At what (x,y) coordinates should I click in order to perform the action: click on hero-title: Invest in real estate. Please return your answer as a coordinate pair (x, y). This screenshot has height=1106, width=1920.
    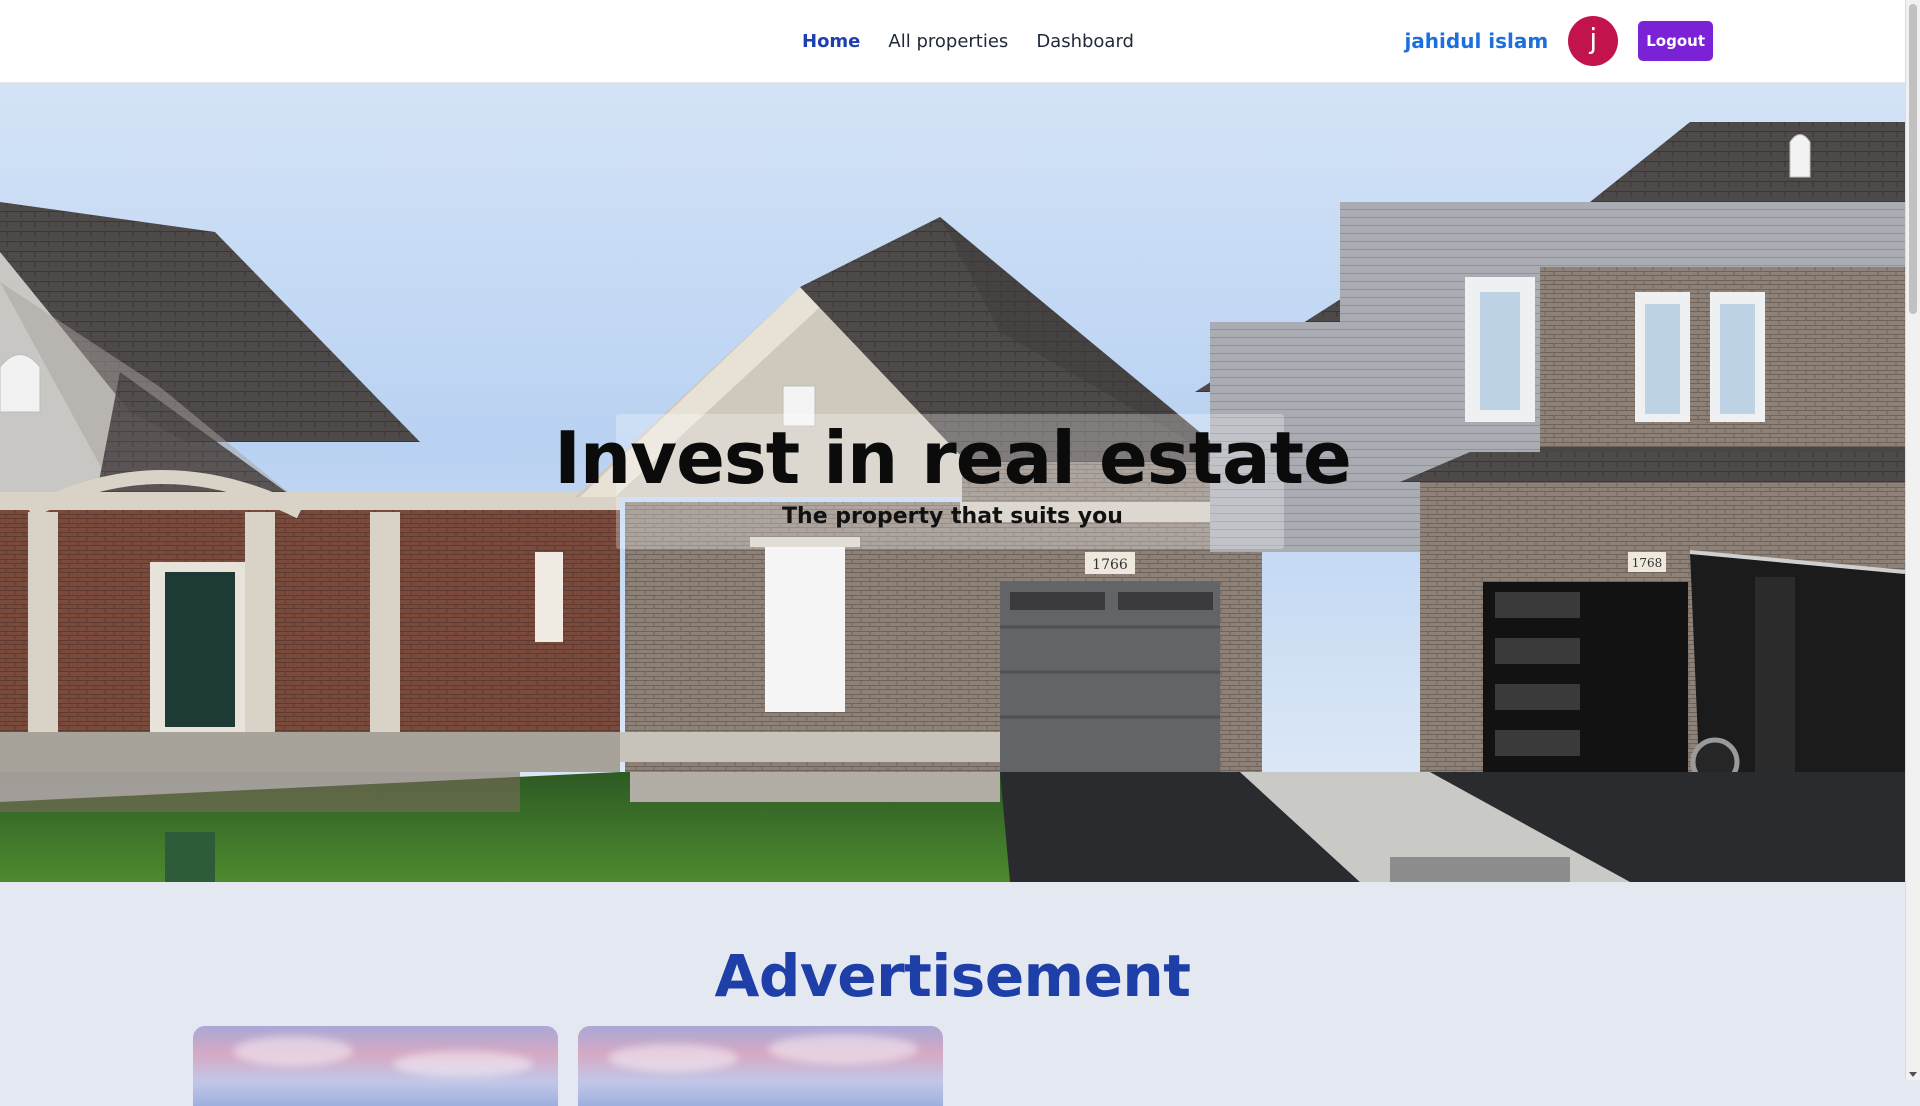
    Looking at the image, I should click on (953, 458).